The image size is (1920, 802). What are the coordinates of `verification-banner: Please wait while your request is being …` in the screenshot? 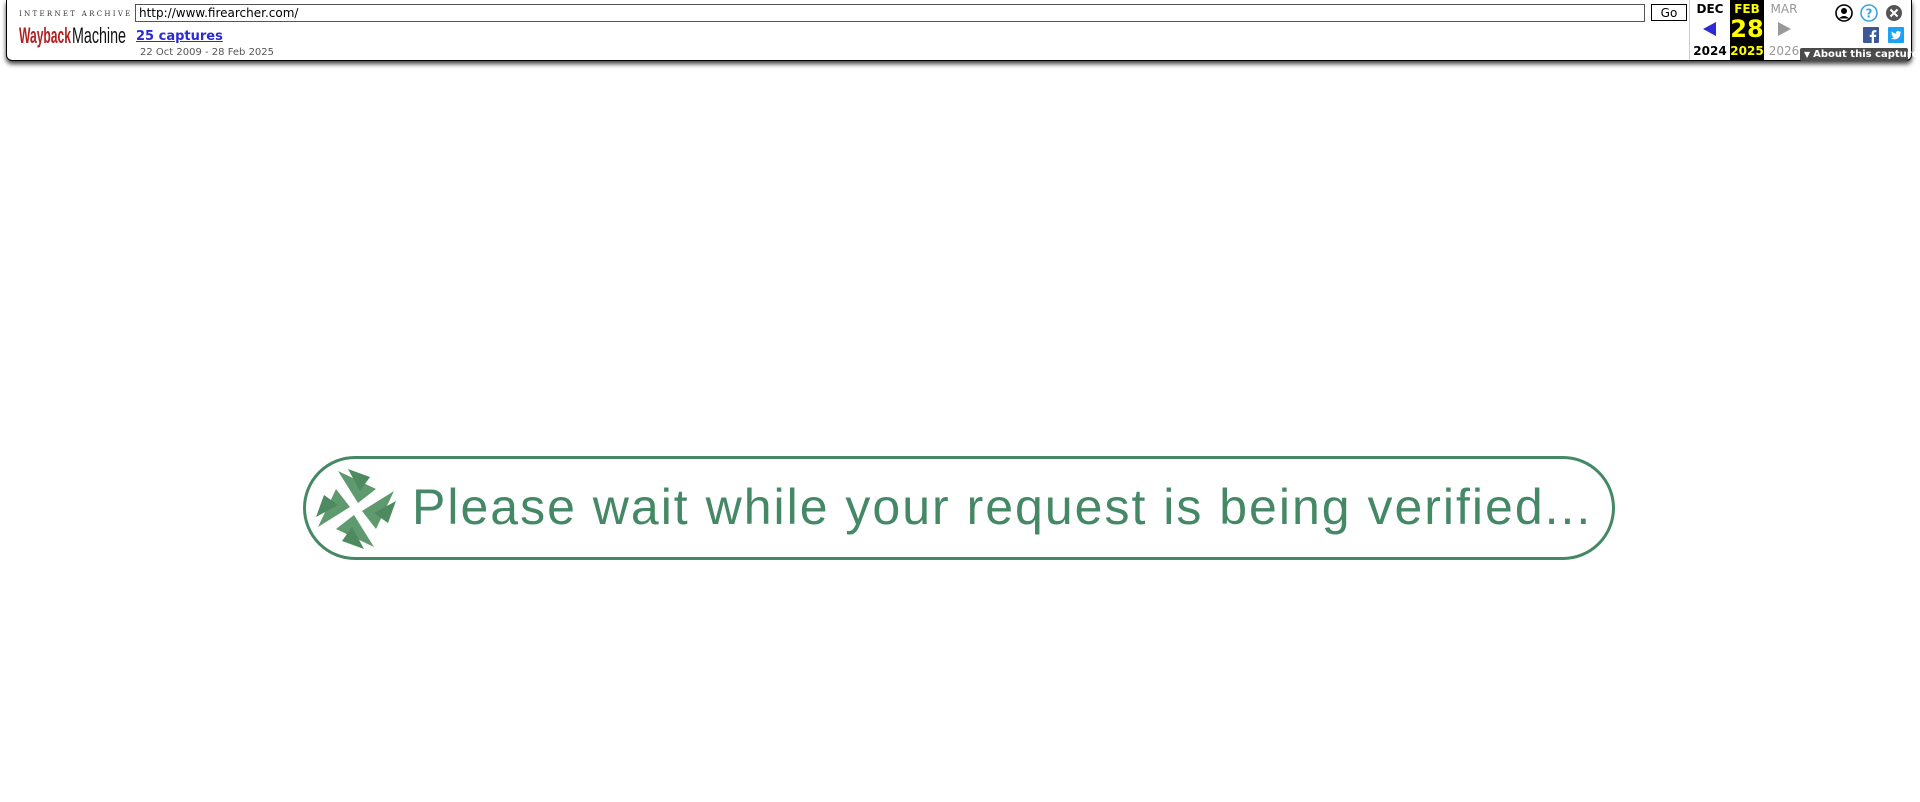 It's located at (959, 508).